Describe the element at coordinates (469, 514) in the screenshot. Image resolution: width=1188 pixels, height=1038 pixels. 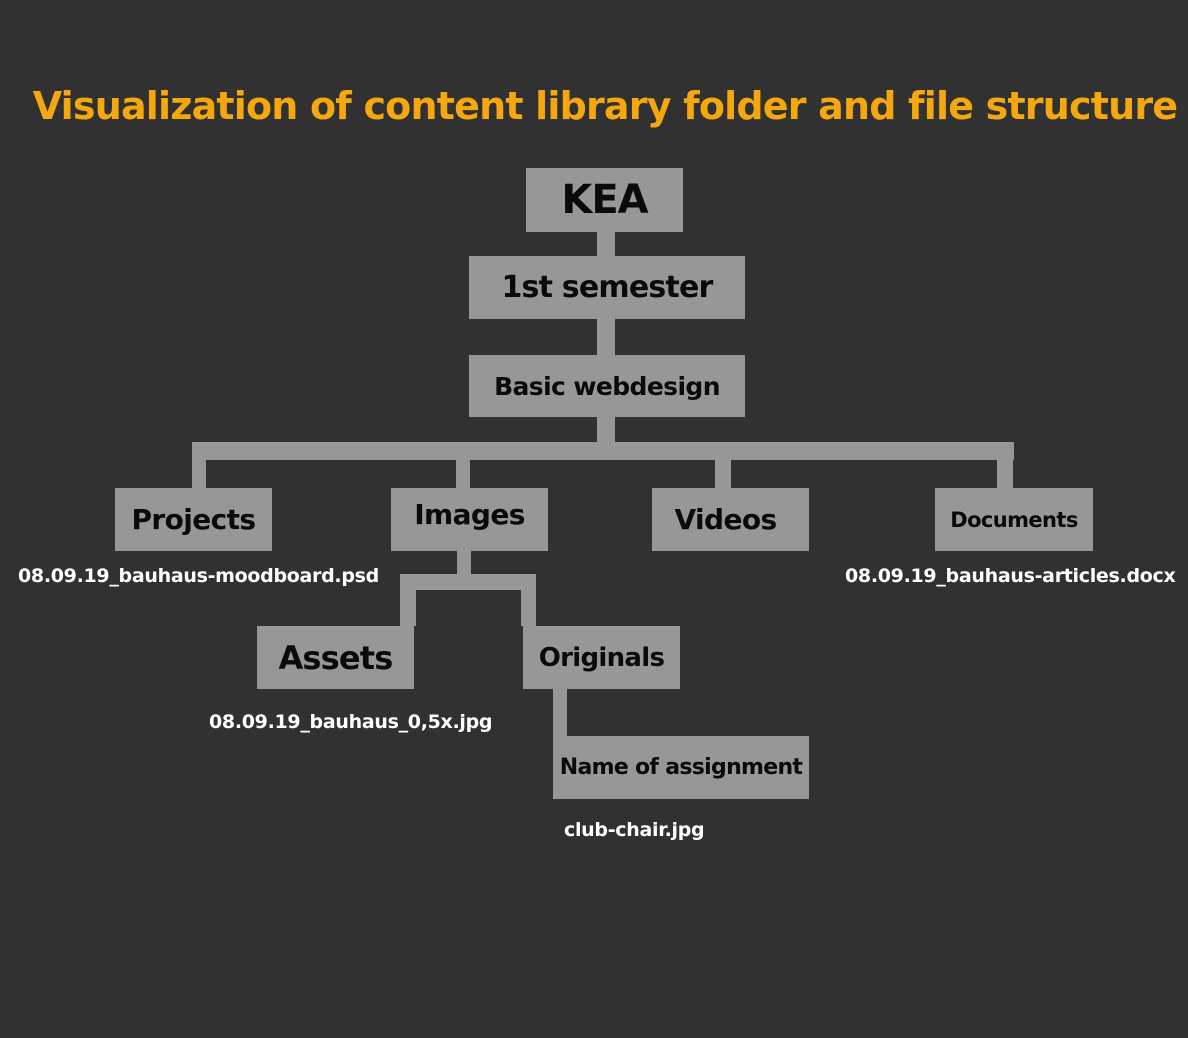
I see `folder-images-label: Images` at that location.